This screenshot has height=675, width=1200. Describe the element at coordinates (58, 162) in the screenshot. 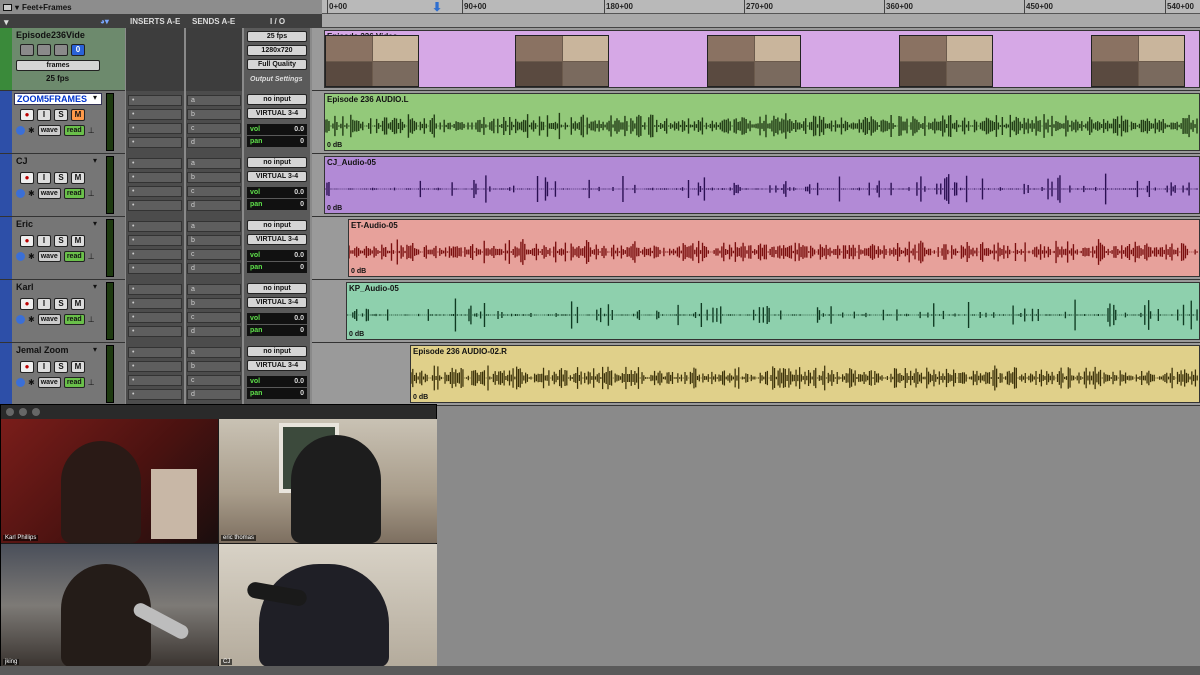

I see `track-name: CJ` at that location.